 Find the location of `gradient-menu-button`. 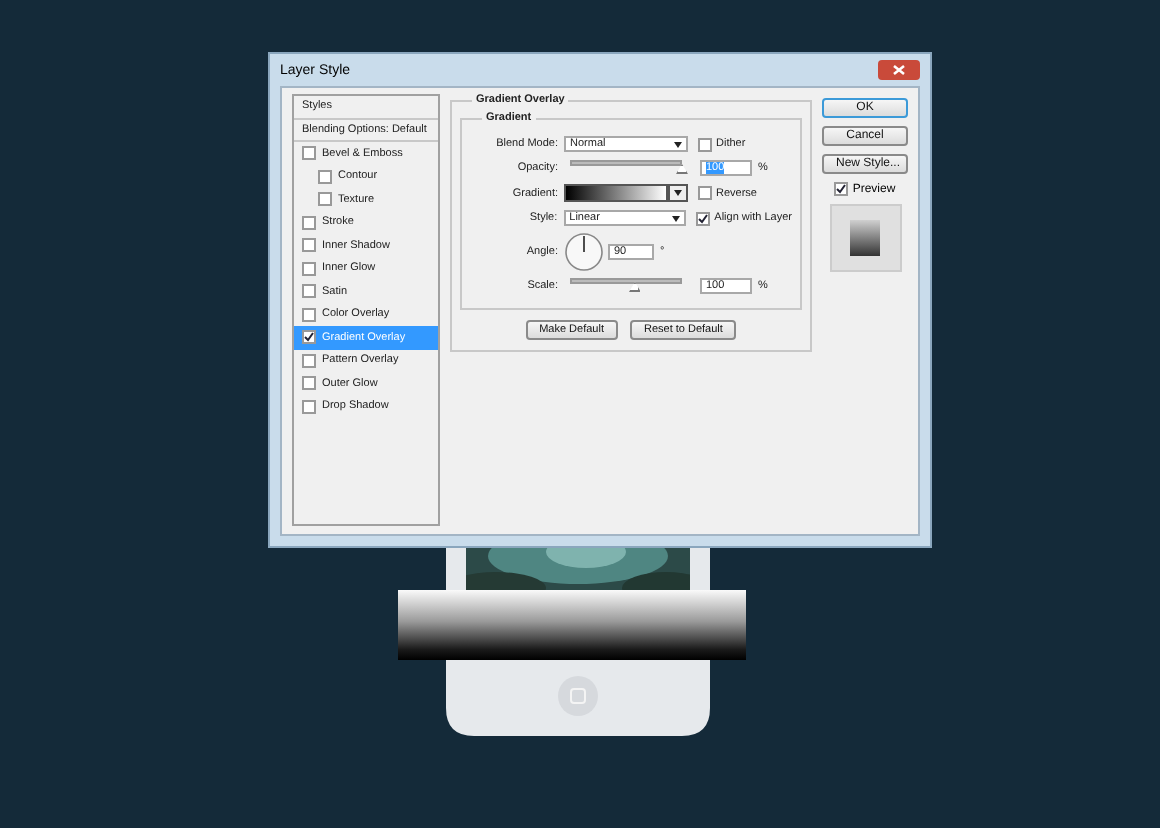

gradient-menu-button is located at coordinates (678, 193).